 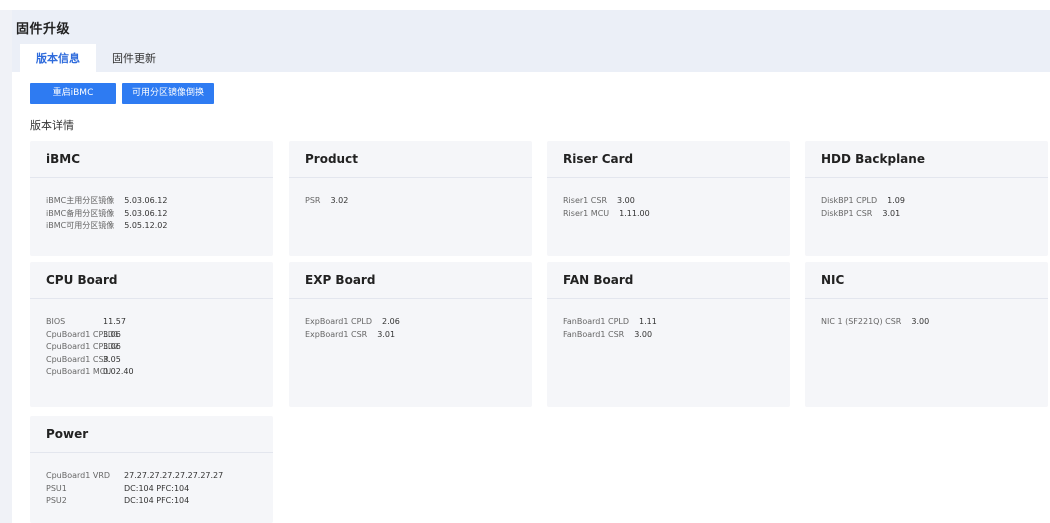 I want to click on card-title: FAN Board, so click(x=668, y=280).